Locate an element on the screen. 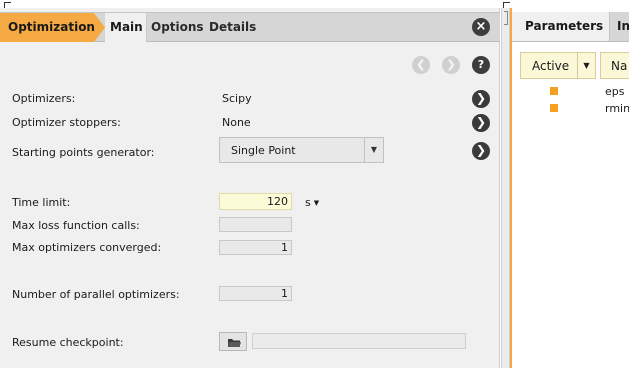 Image resolution: width=629 pixels, height=368 pixels. breadcrumb-optimization: Optimization is located at coordinates (52, 27).